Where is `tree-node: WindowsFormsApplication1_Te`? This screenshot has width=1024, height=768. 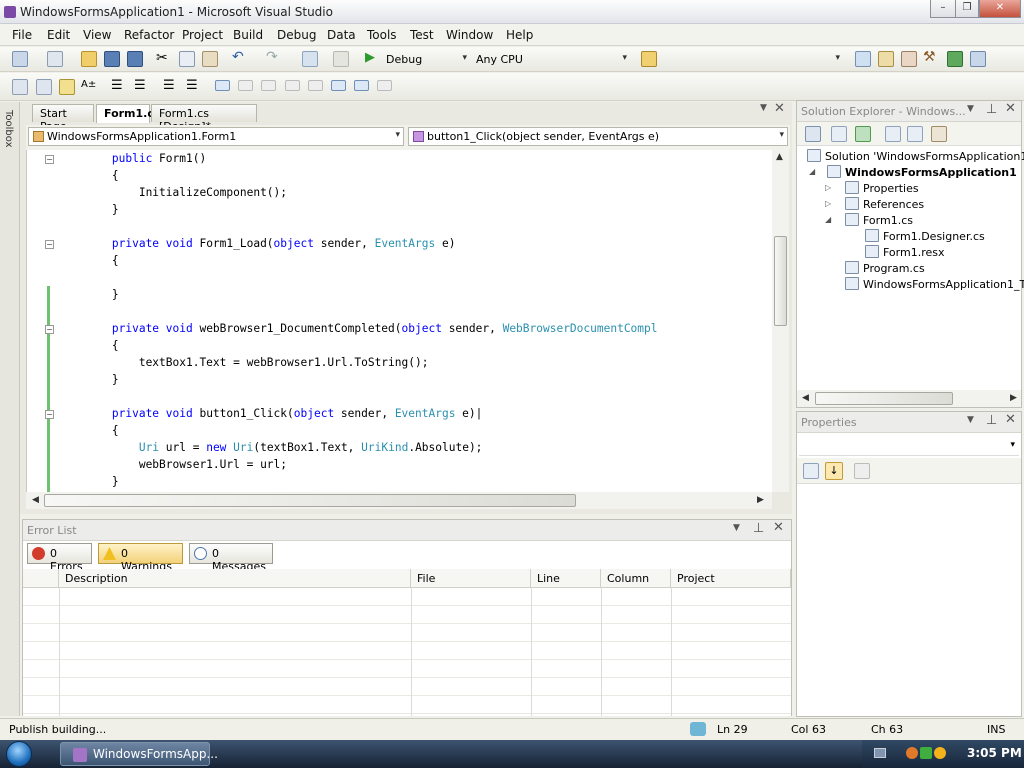
tree-node: WindowsFormsApplication1_Te is located at coordinates (934, 284).